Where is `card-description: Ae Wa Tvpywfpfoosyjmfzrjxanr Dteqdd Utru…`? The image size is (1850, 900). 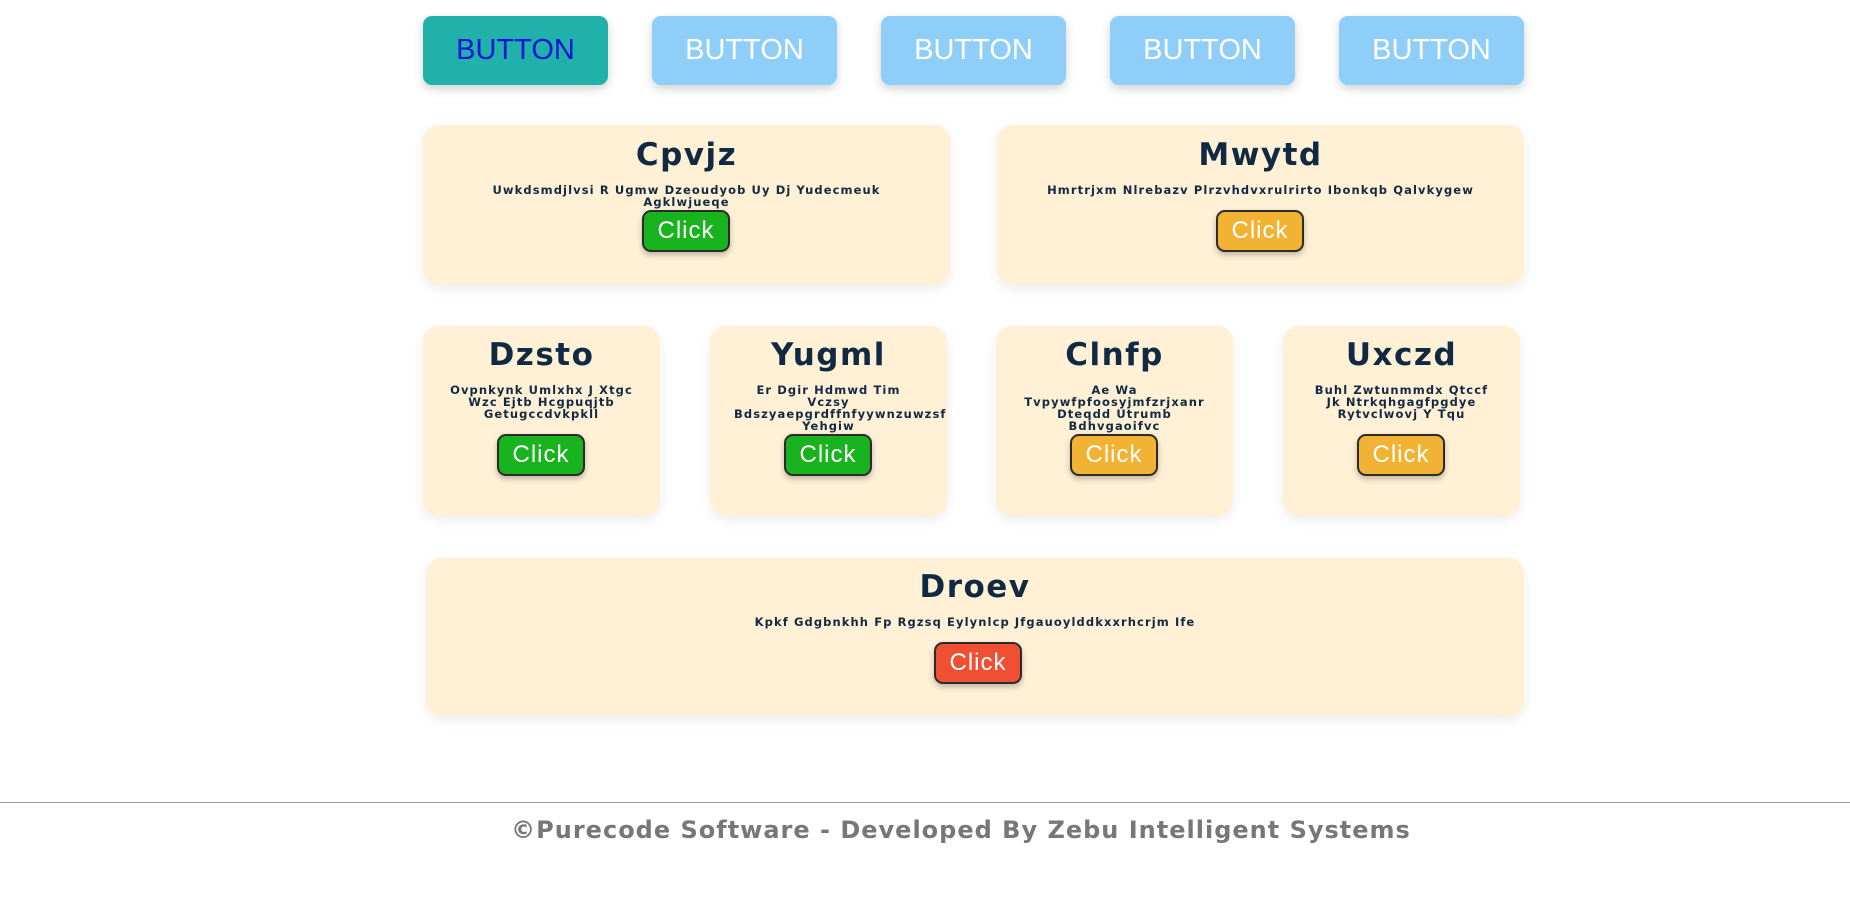 card-description: Ae Wa Tvpywfpfoosyjmfzrjxanr Dteqdd Utru… is located at coordinates (1114, 408).